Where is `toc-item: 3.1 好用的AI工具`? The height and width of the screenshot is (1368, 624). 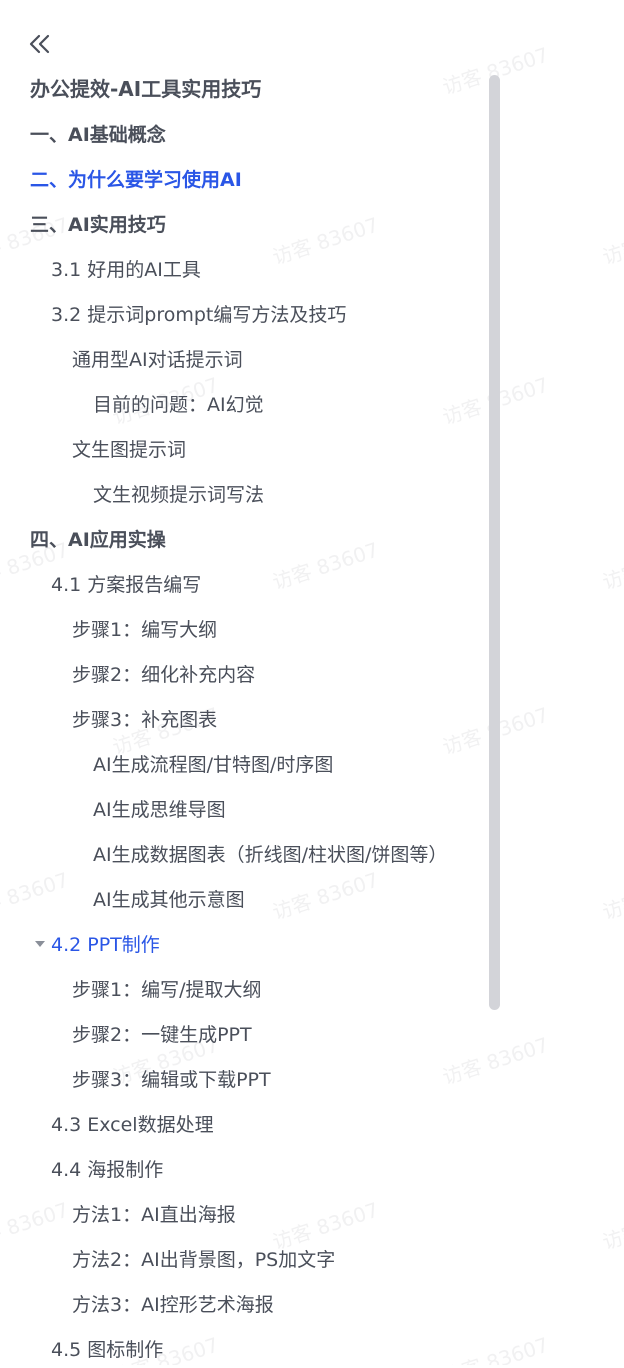 toc-item: 3.1 好用的AI工具 is located at coordinates (126, 270).